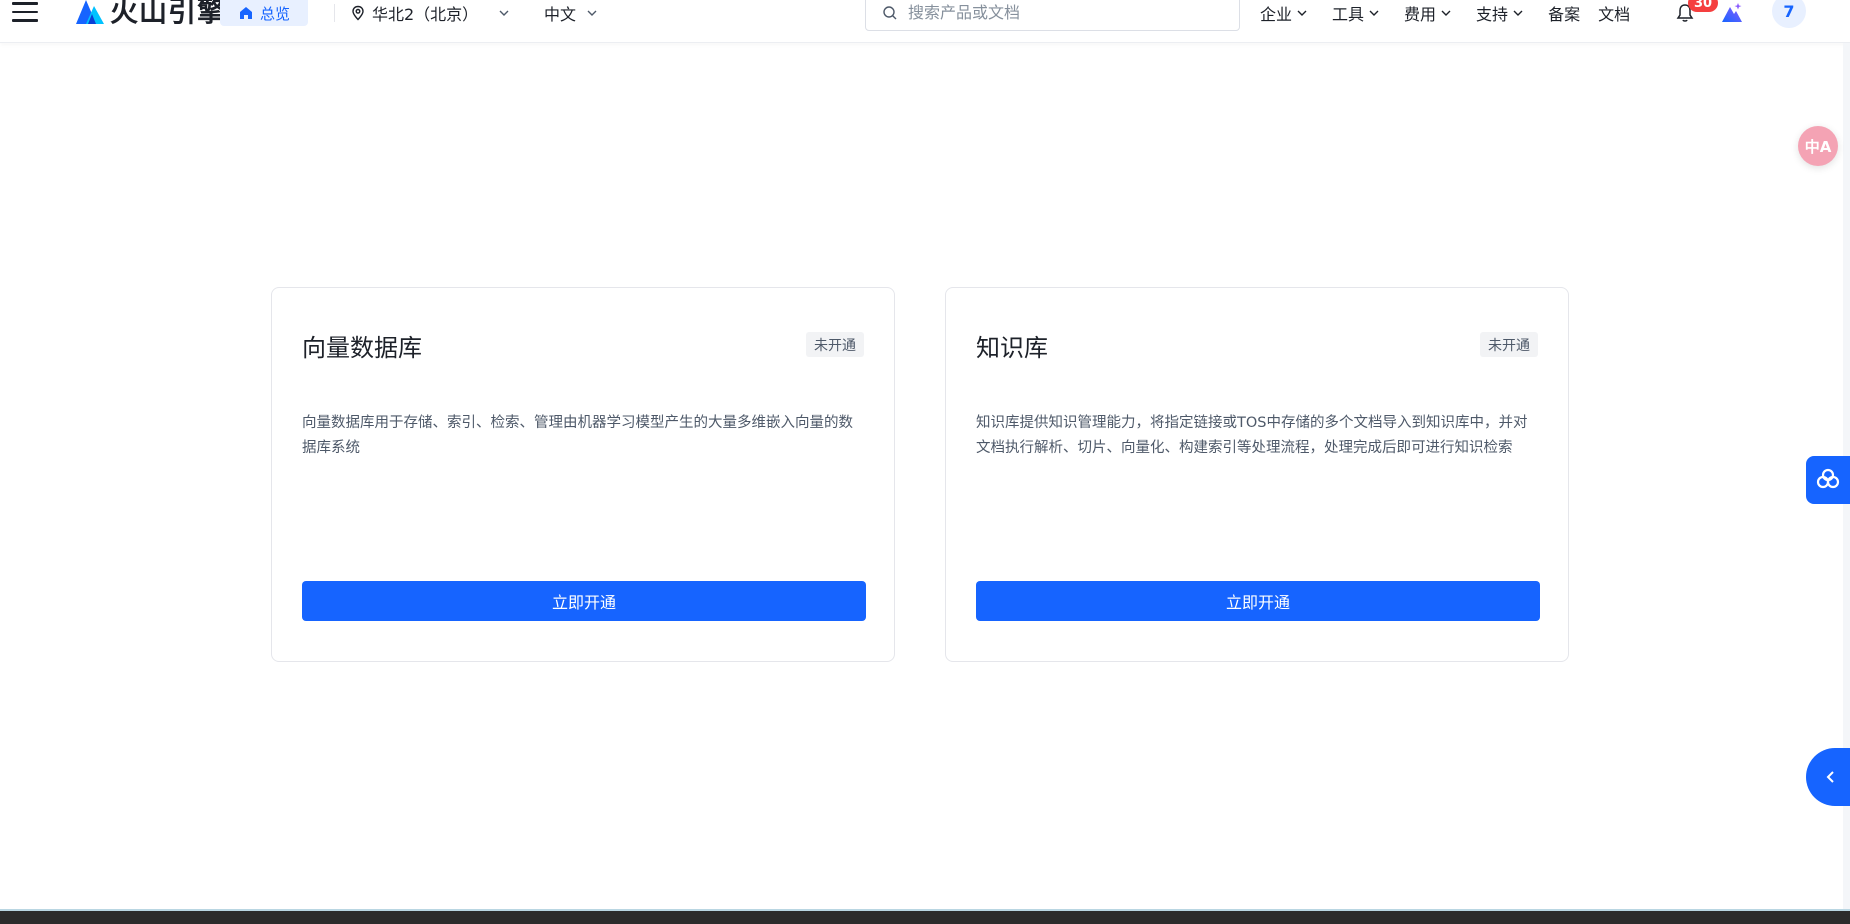 This screenshot has height=924, width=1850. I want to click on nav-billing-label: 费用, so click(1420, 14).